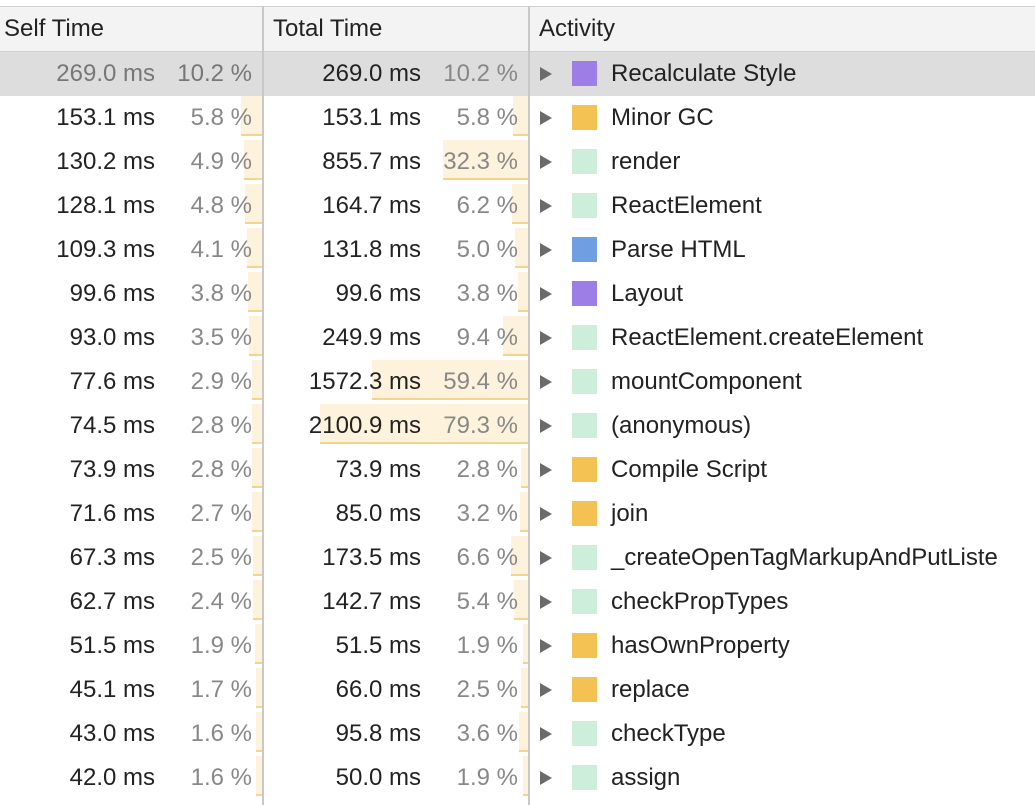 This screenshot has height=805, width=1035. What do you see at coordinates (221, 513) in the screenshot?
I see `self-time-percent: 2.7 %` at bounding box center [221, 513].